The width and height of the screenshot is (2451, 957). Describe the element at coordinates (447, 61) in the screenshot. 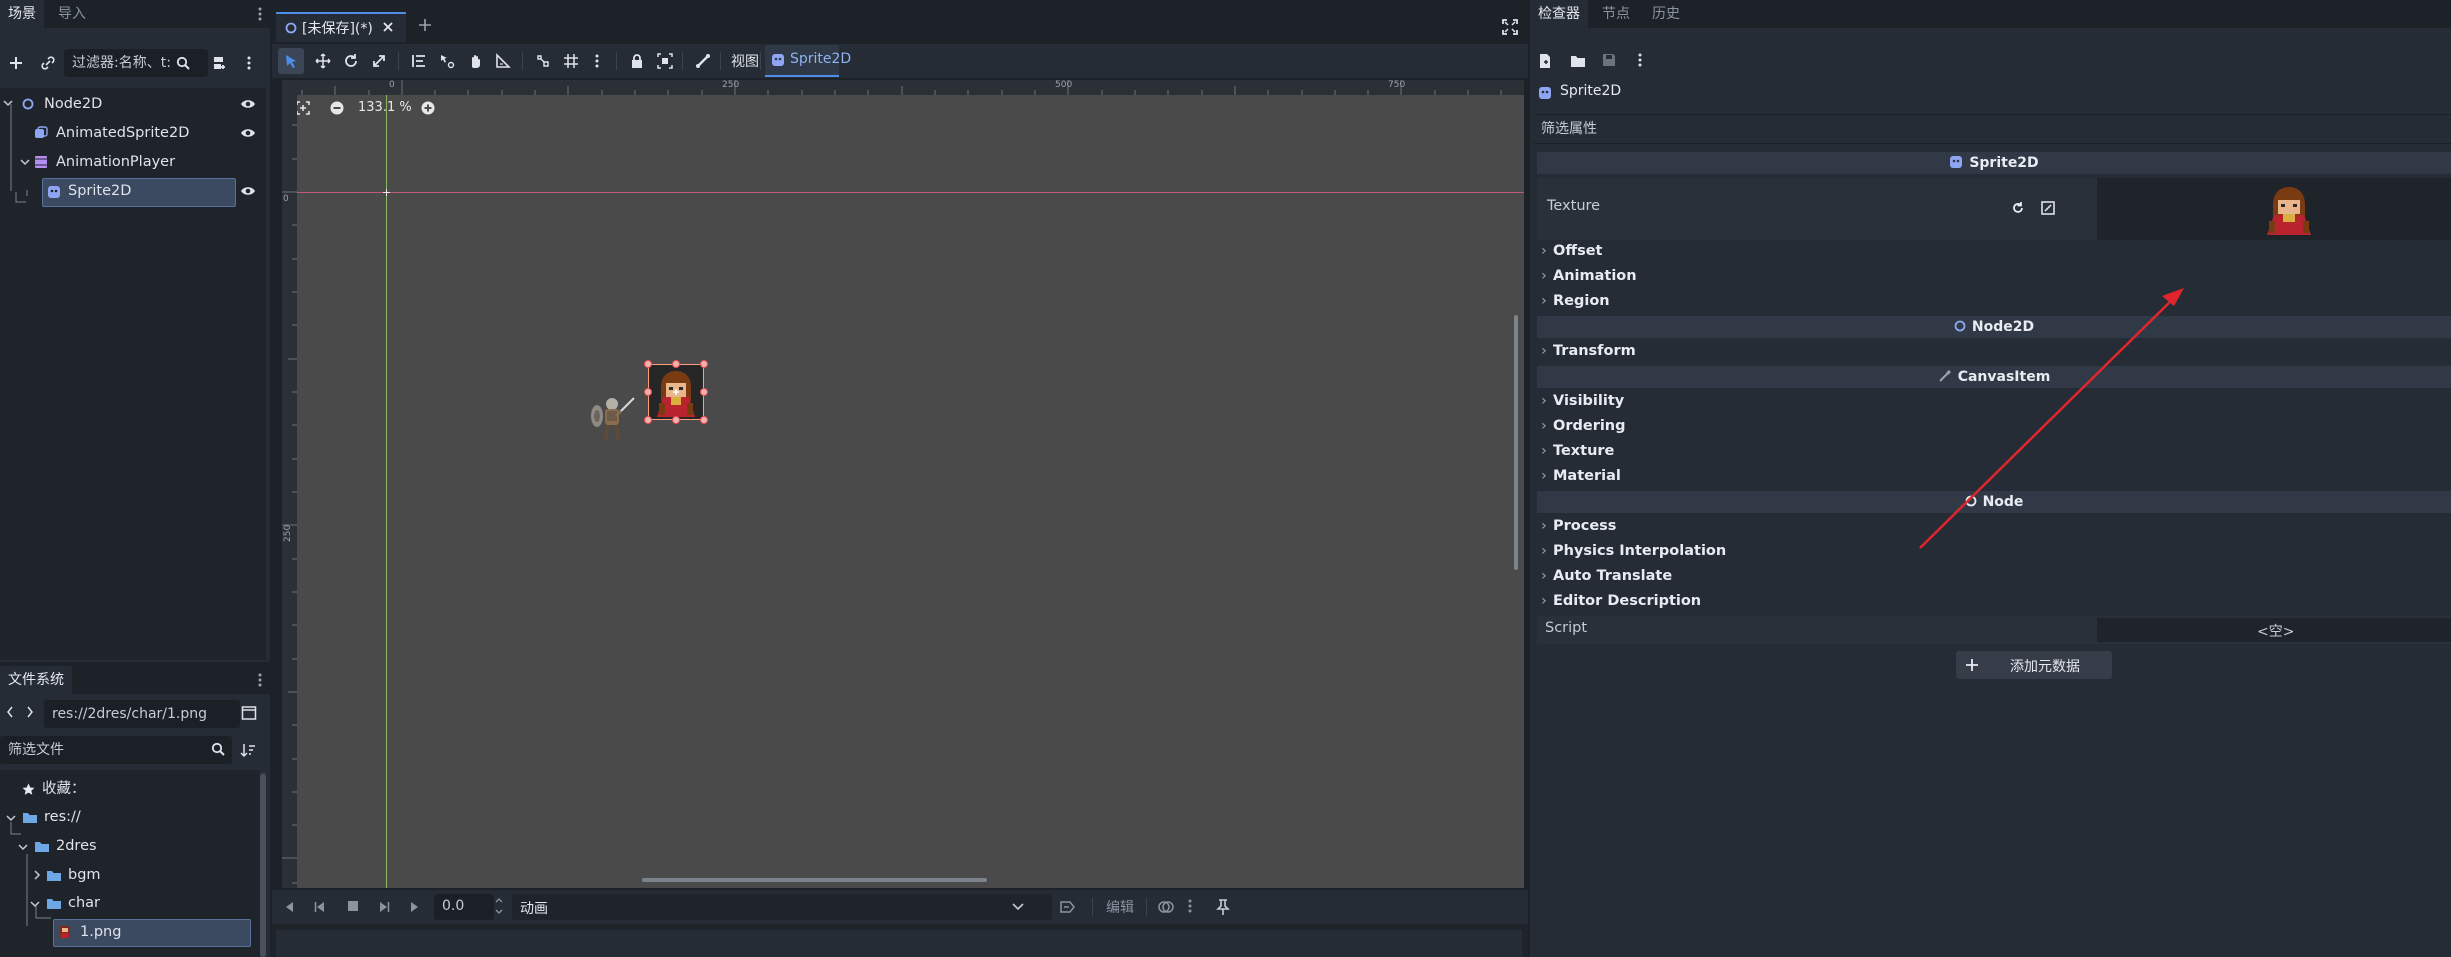

I see `pivot-tool-icon` at that location.